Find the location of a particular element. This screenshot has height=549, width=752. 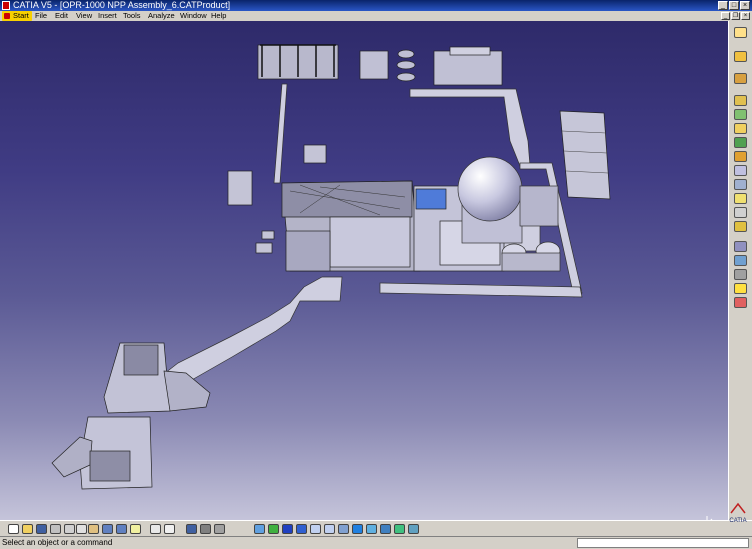

right-annex-building is located at coordinates (585, 155).